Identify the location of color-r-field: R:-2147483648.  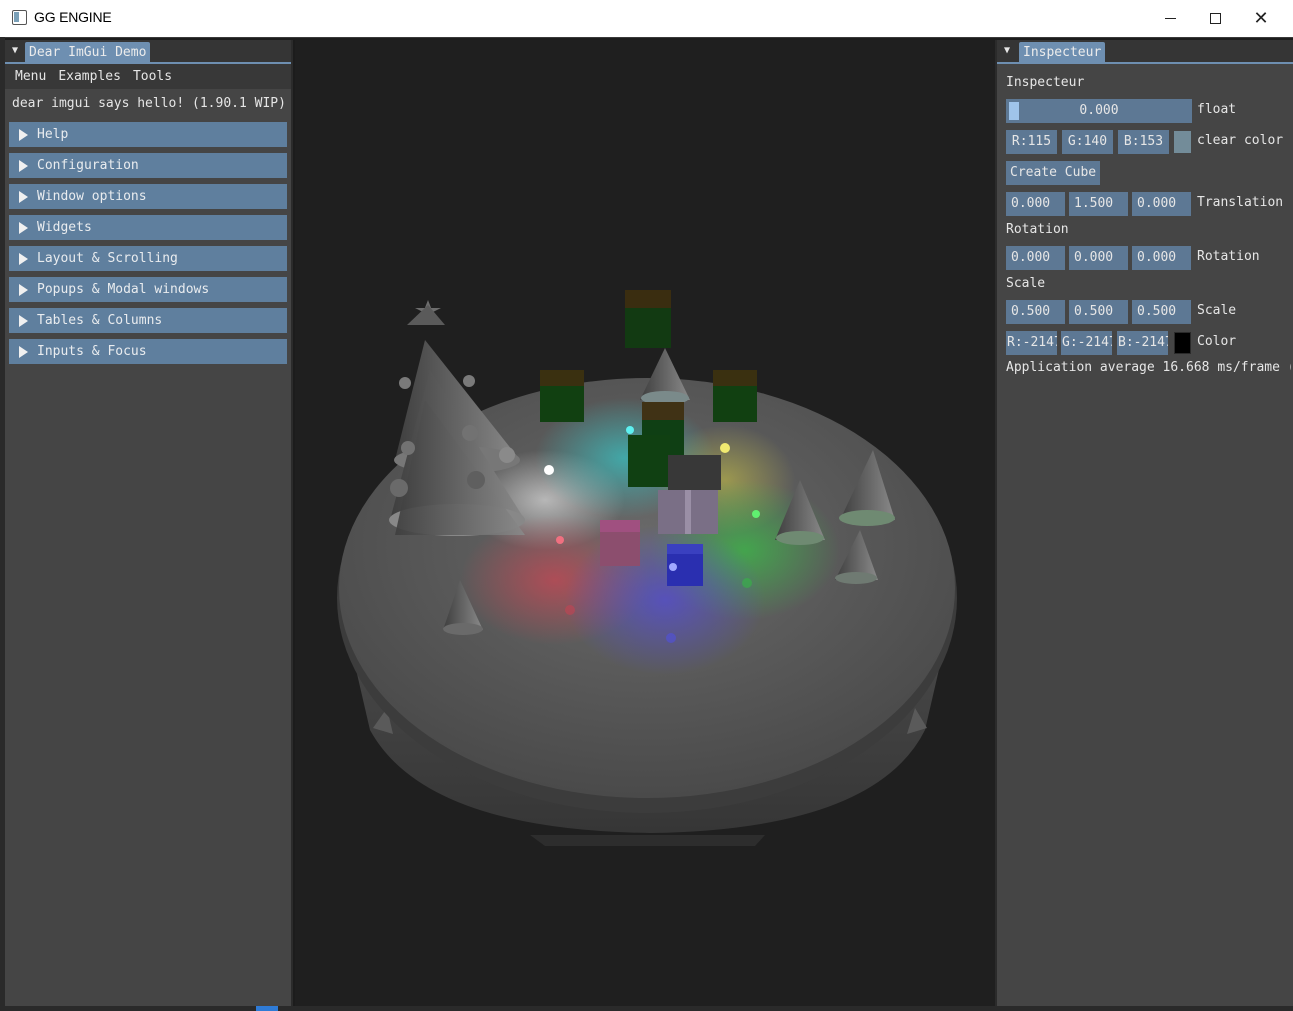
(1031, 343).